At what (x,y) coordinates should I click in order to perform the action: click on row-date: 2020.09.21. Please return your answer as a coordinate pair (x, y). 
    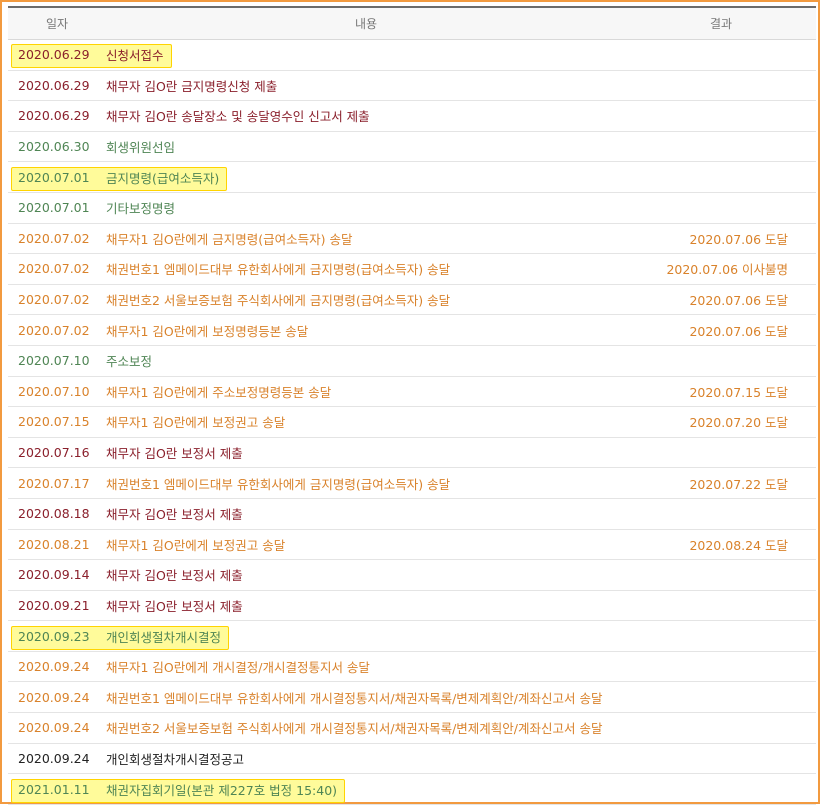
    Looking at the image, I should click on (54, 605).